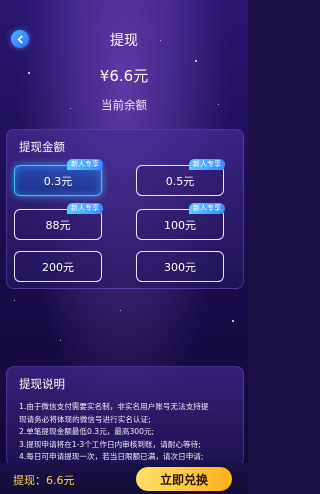 The height and width of the screenshot is (494, 320). I want to click on amount-option-88: 新人专享 88元, so click(58, 221).